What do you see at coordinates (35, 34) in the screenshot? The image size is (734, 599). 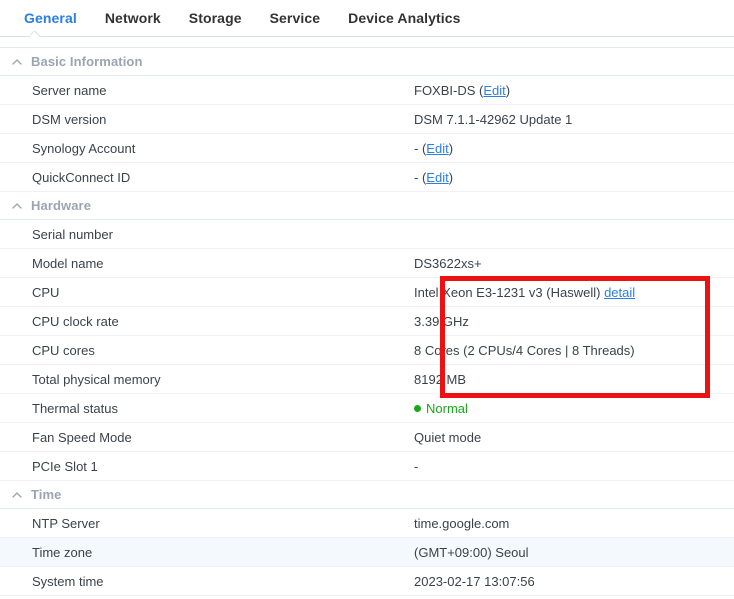 I see `active-tab-pointer-icon` at bounding box center [35, 34].